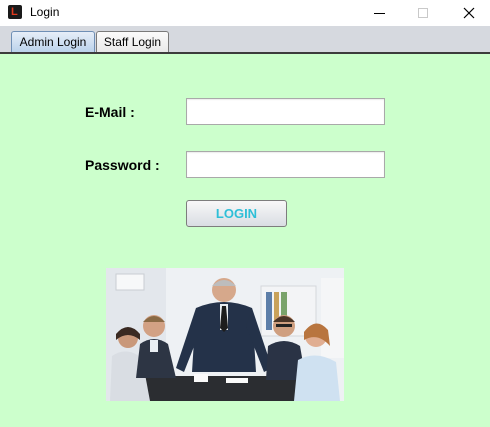 The width and height of the screenshot is (490, 427). I want to click on maximize-button, so click(423, 13).